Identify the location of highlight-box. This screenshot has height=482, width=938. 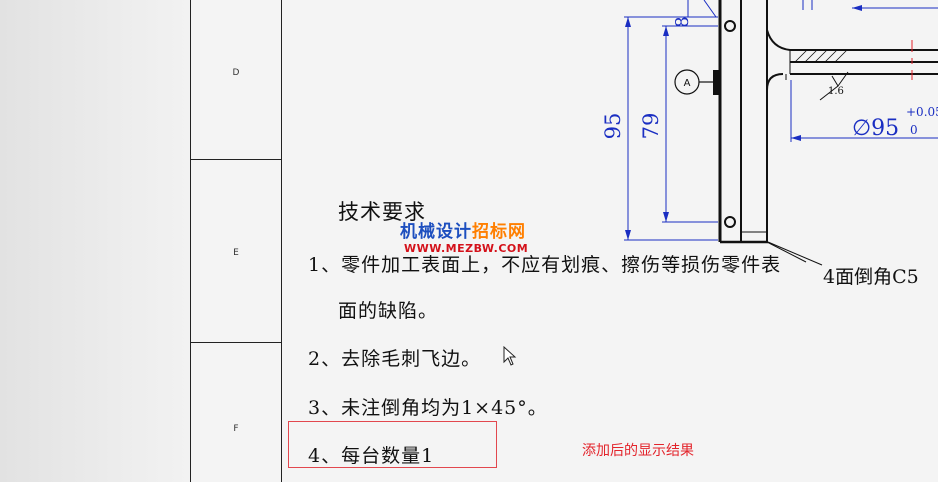
(392, 444).